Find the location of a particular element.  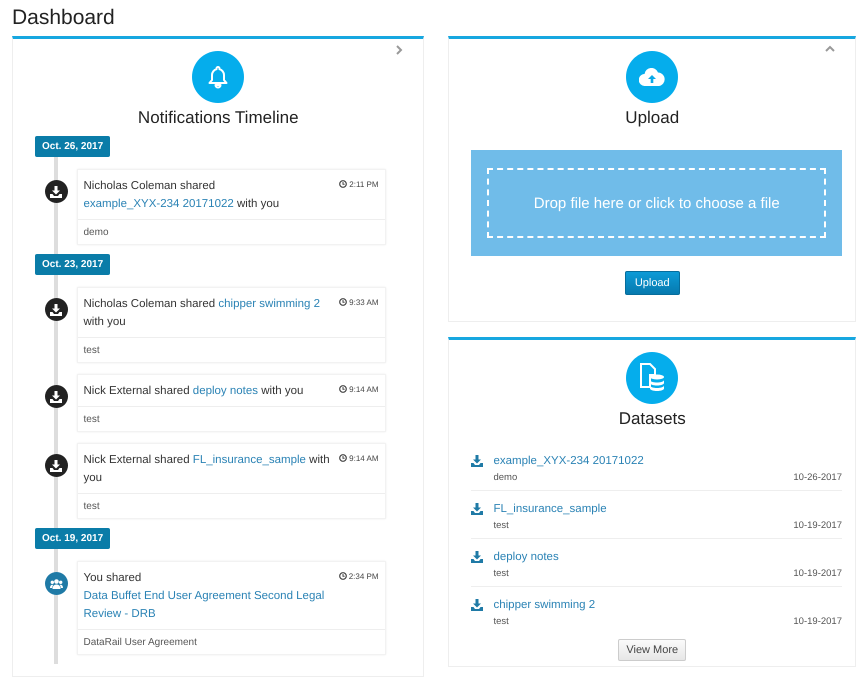

panel-title: Notifications Timeline is located at coordinates (218, 118).